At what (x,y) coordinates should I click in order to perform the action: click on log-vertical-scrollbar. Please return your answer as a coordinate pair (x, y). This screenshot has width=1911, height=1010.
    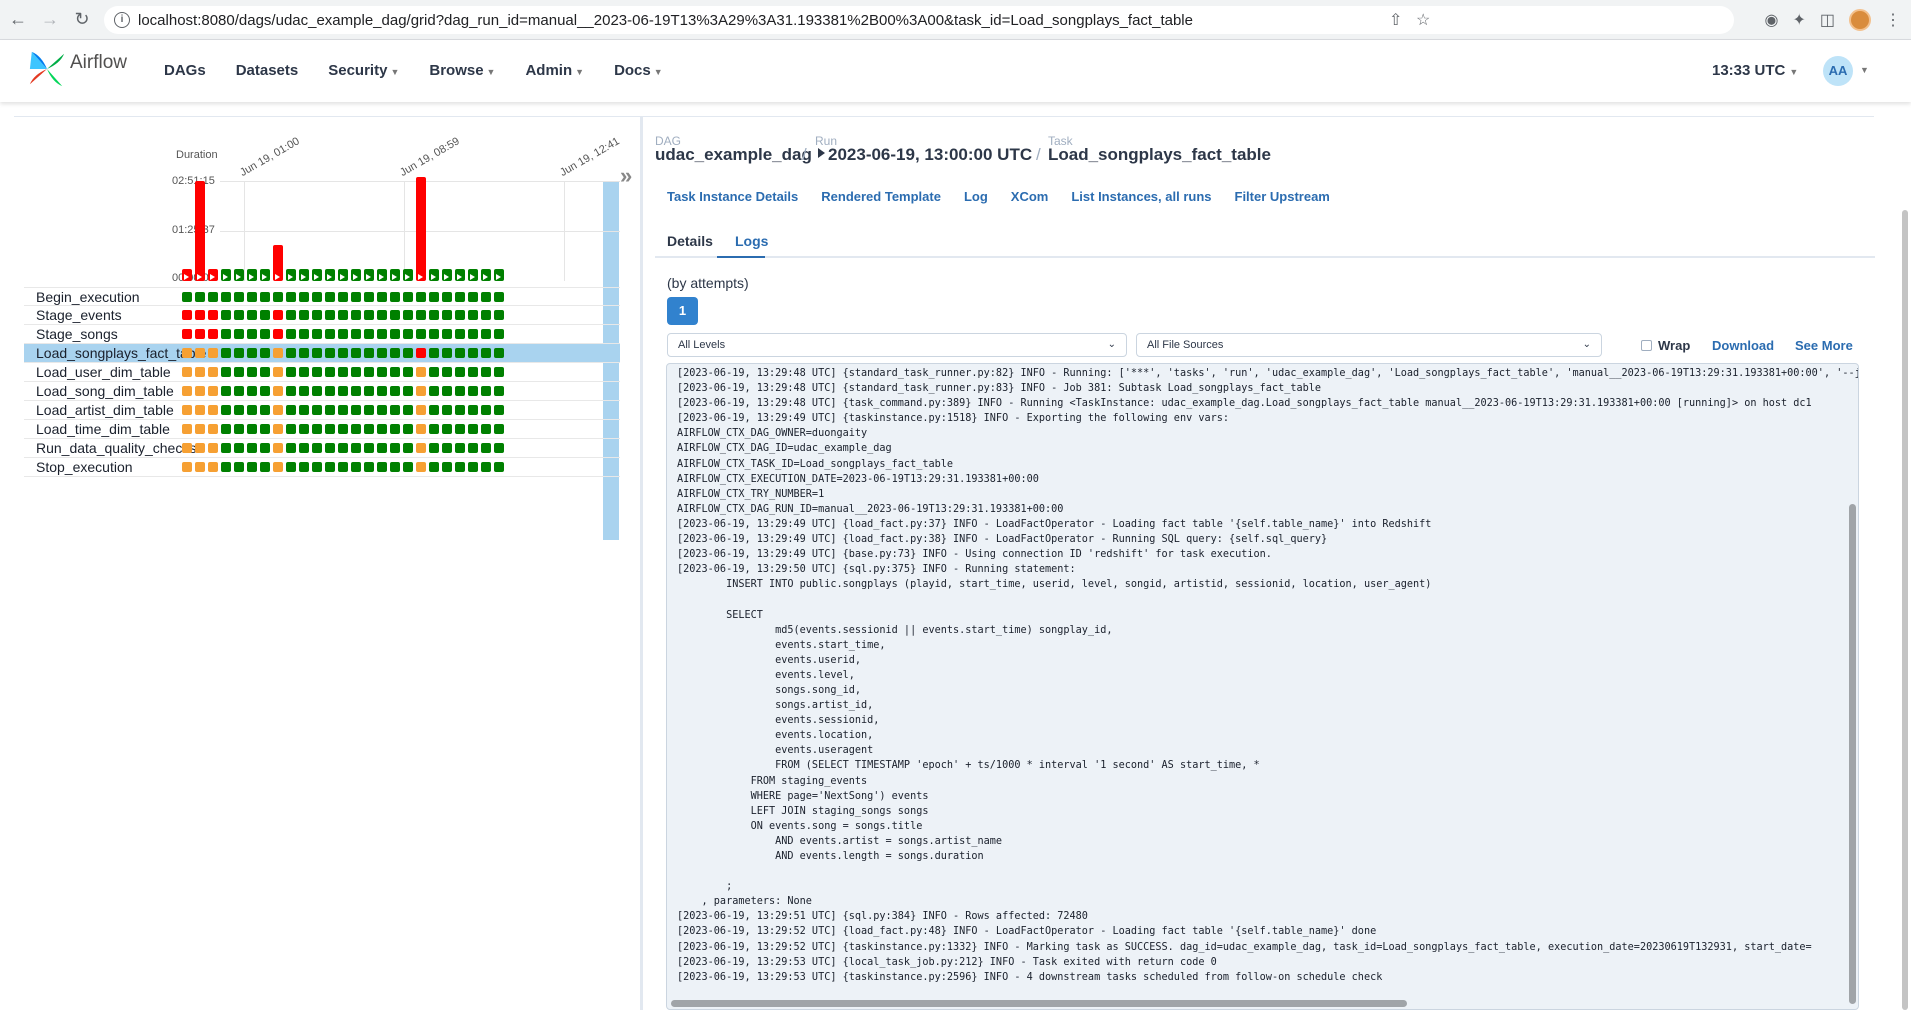
    Looking at the image, I should click on (1852, 754).